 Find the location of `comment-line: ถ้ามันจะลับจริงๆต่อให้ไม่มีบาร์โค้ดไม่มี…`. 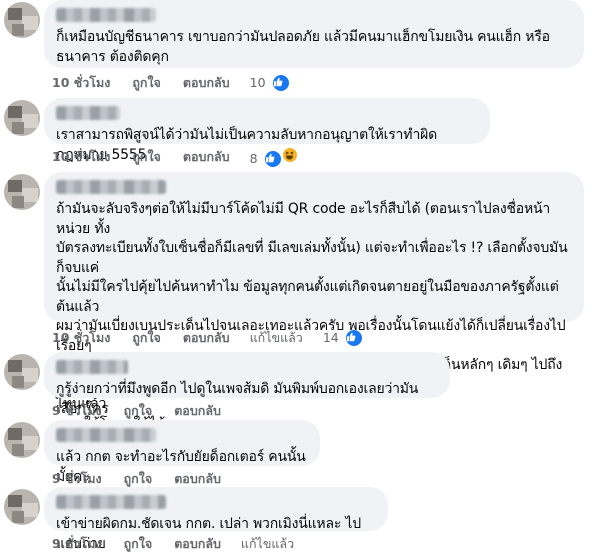

comment-line: ถ้ามันจะลับจริงๆต่อให้ไม่มีบาร์โค้ดไม่มี… is located at coordinates (303, 219).